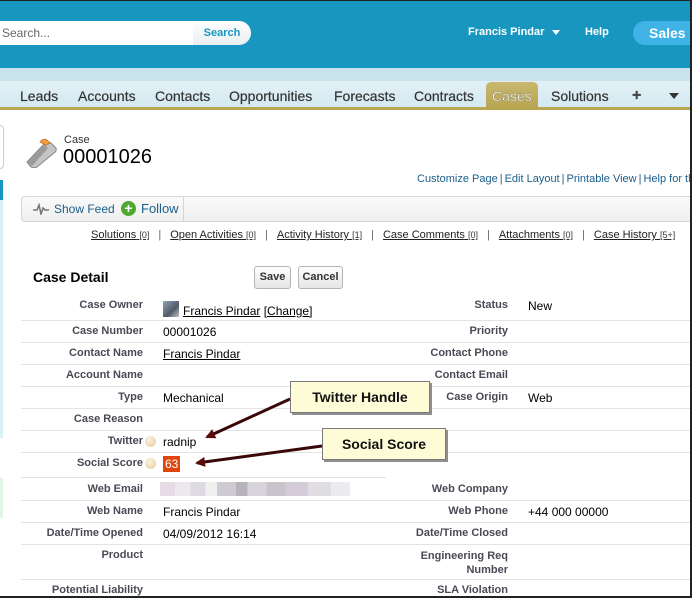  What do you see at coordinates (532, 179) in the screenshot?
I see `edit-layout-link: Edit Layout` at bounding box center [532, 179].